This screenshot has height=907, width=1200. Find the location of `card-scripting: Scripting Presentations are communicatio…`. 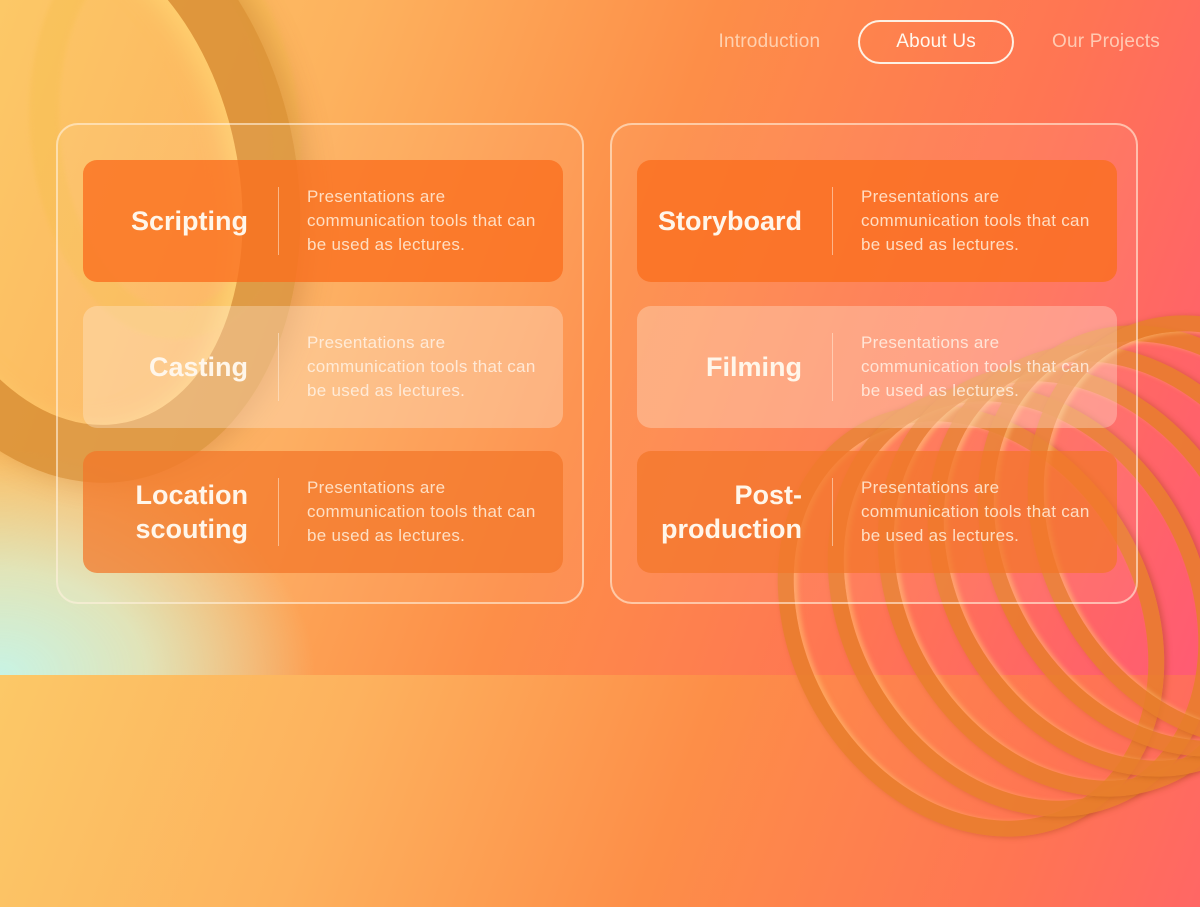

card-scripting: Scripting Presentations are communicatio… is located at coordinates (323, 221).